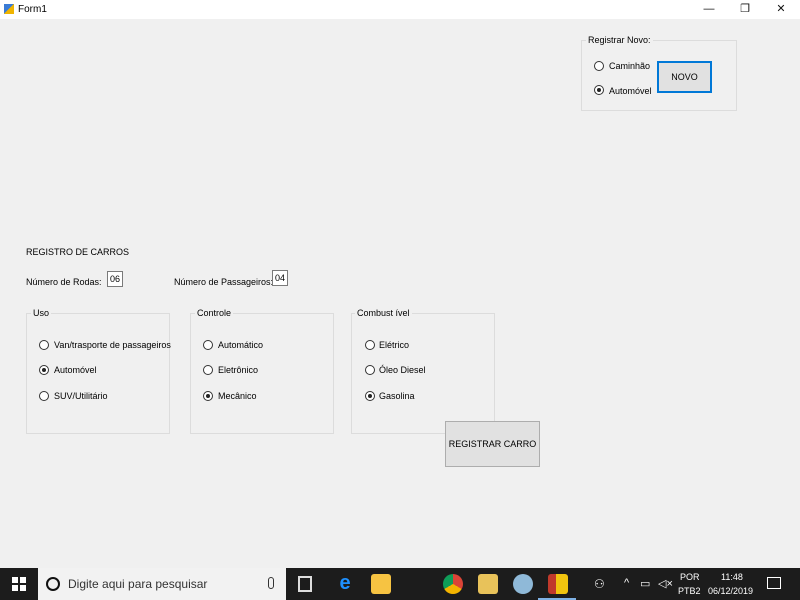 This screenshot has height=600, width=800. I want to click on edge-icon: e, so click(345, 583).